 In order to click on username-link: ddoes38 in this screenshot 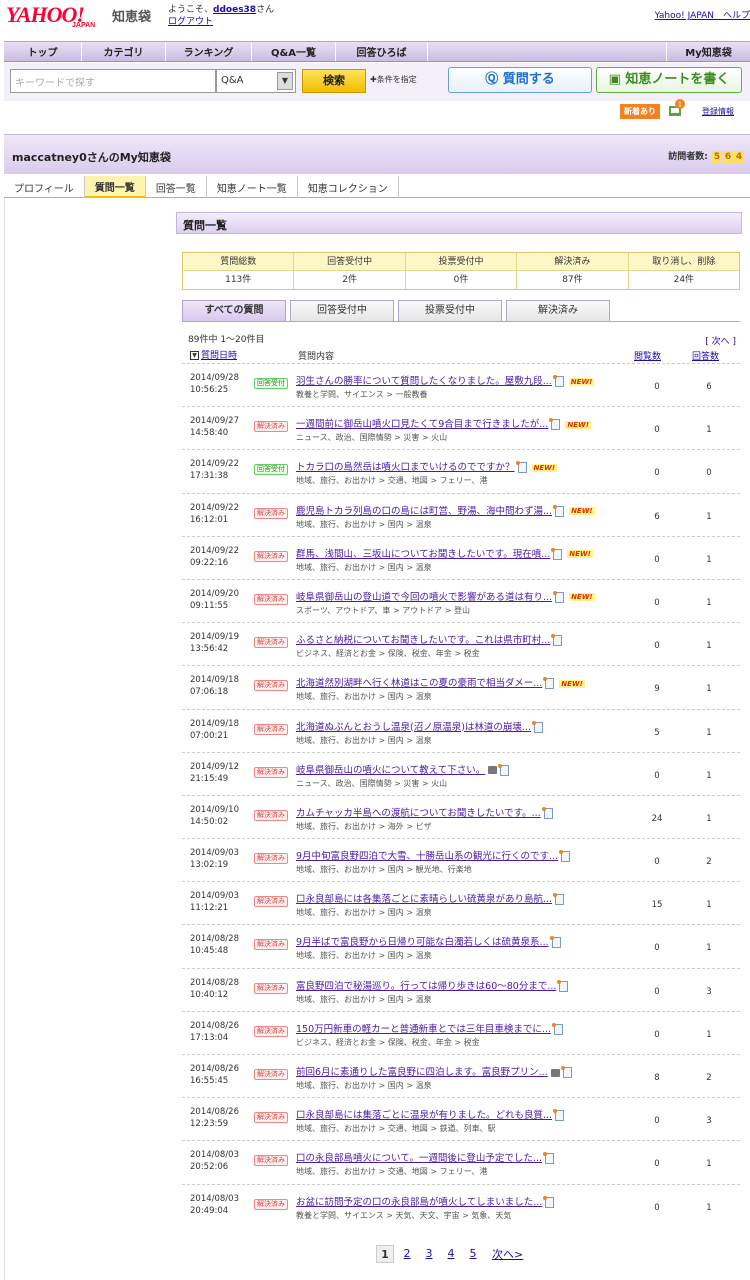, I will do `click(234, 10)`.